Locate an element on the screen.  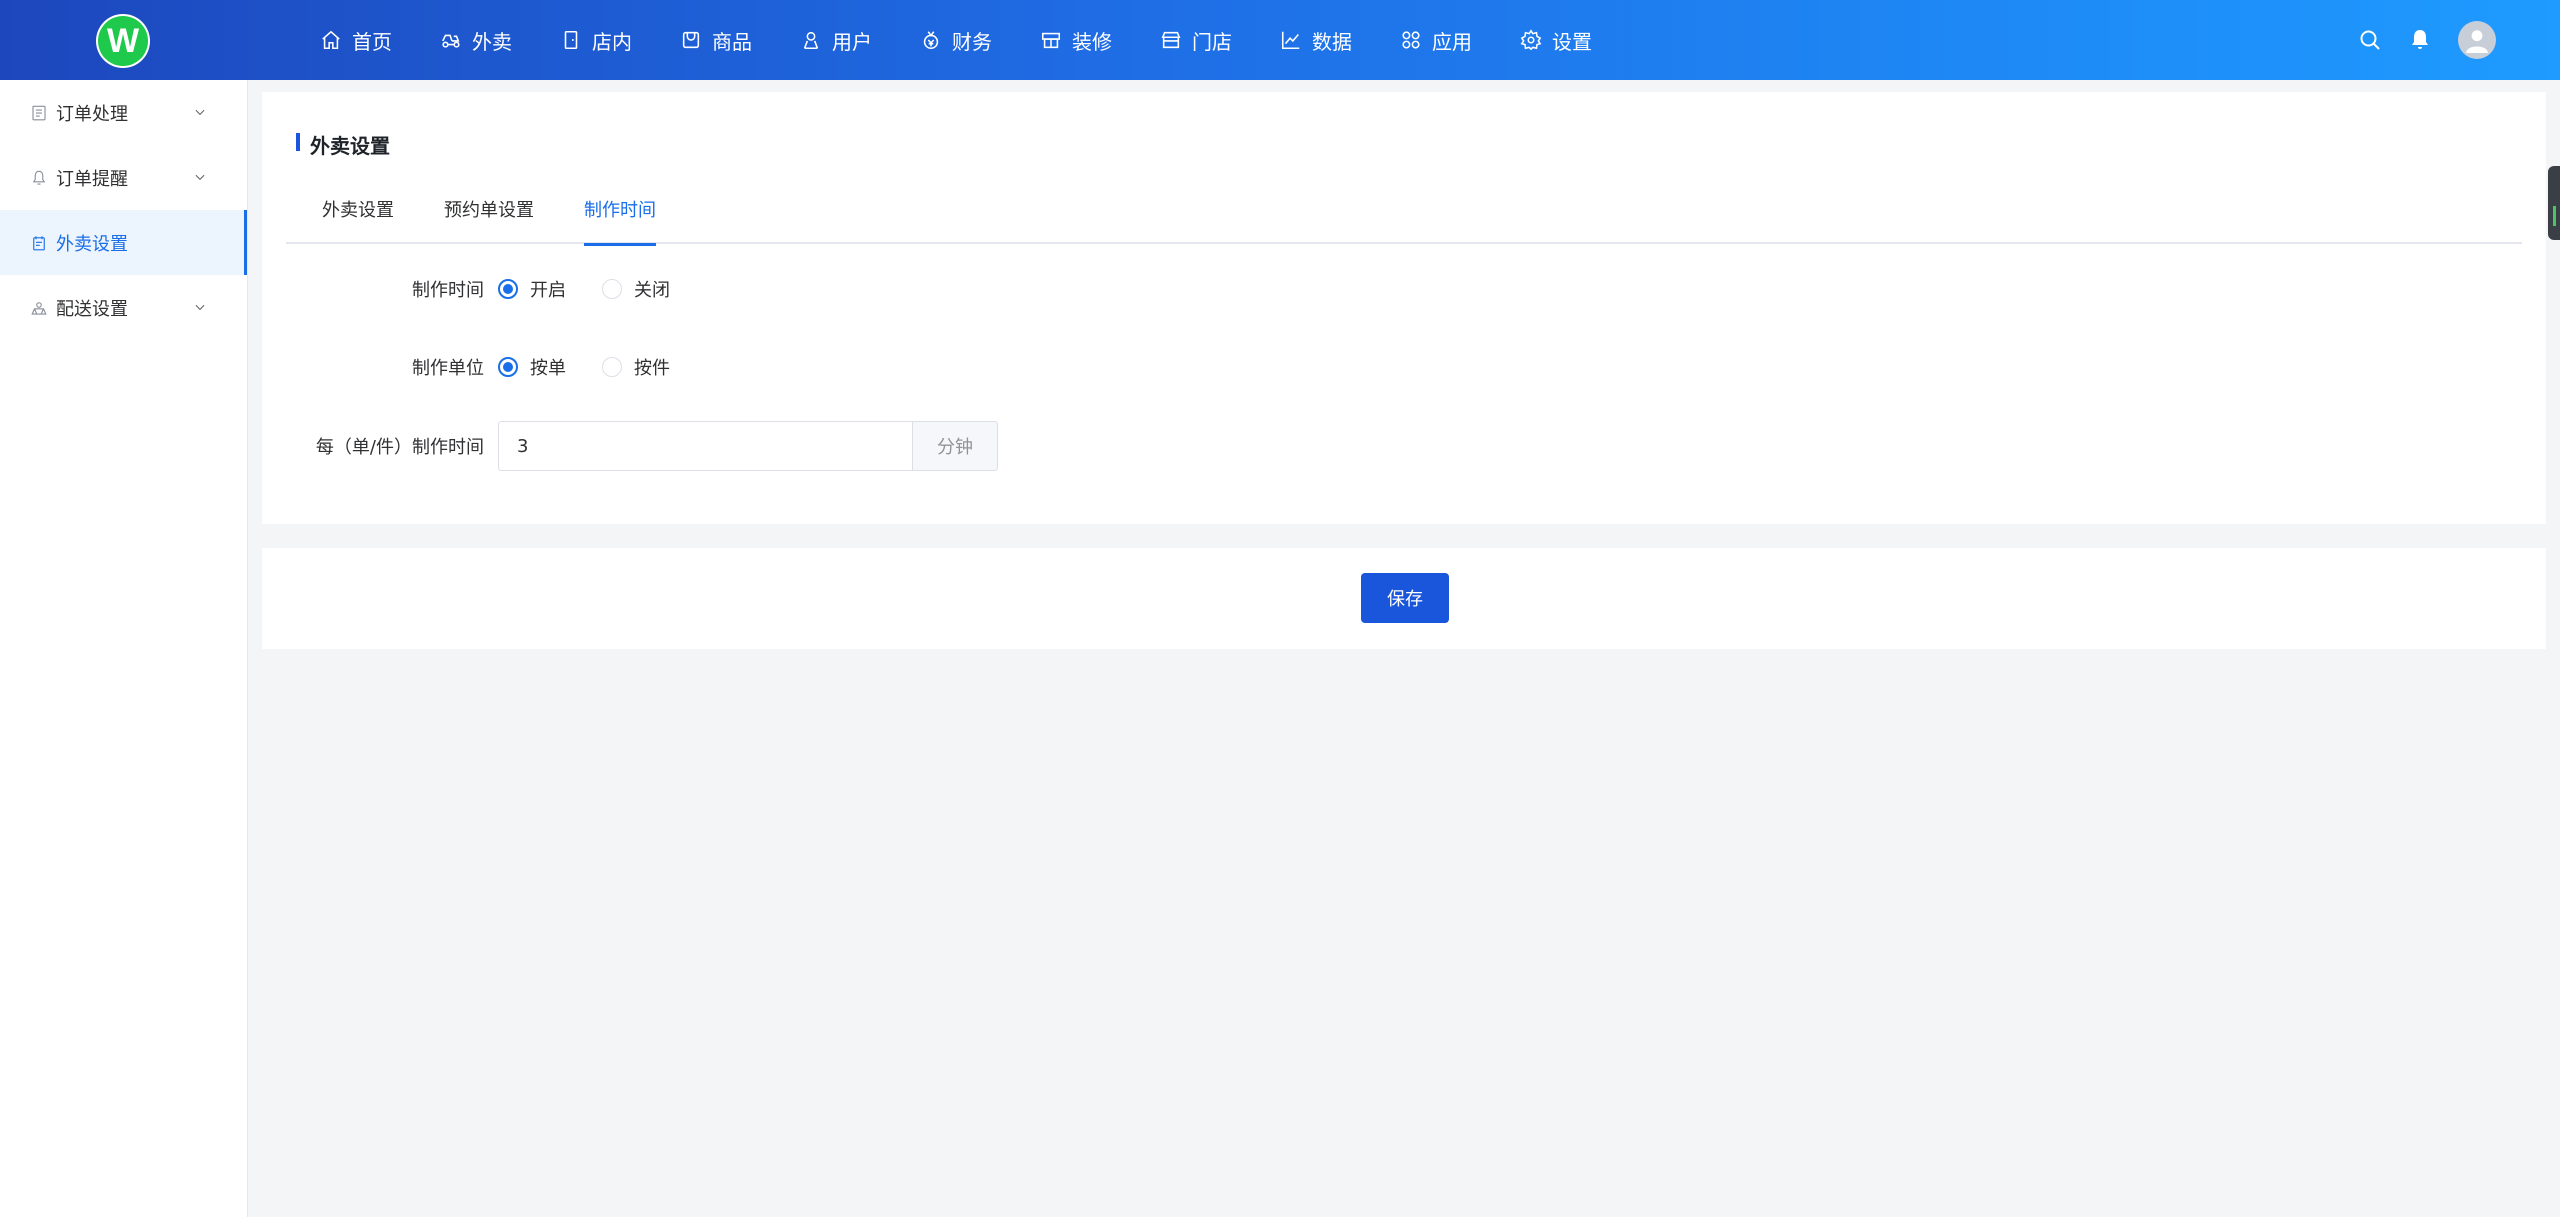
nav-item-apps: 应用 is located at coordinates (1436, 40).